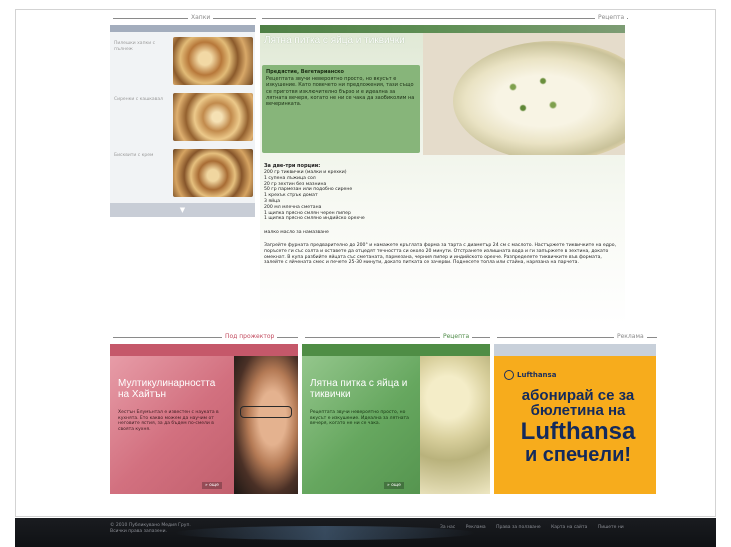 This screenshot has width=731, height=547. What do you see at coordinates (314, 219) in the screenshot?
I see `ingredient-item: 1 щипка прясно смляно индийско орехче` at bounding box center [314, 219].